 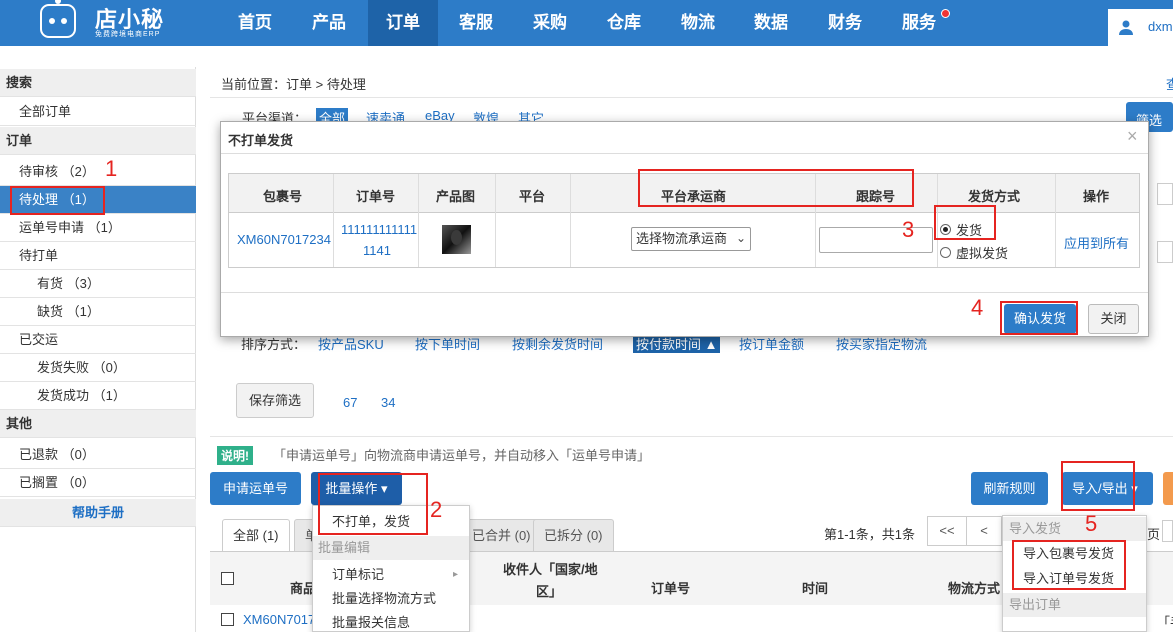 I want to click on package-no-link: XM60N7017234, so click(x=284, y=239).